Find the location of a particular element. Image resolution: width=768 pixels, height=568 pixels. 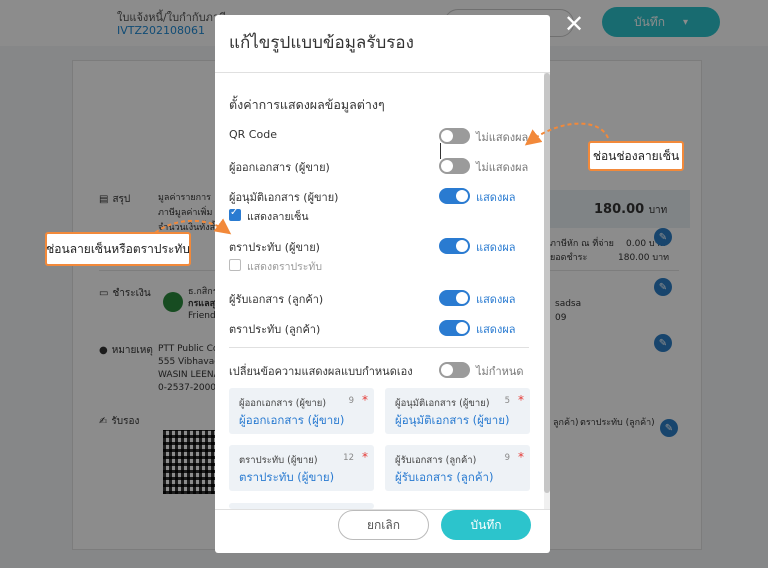

field-value: ผู้รับเอกสาร (ลูกค้า) is located at coordinates (444, 477).